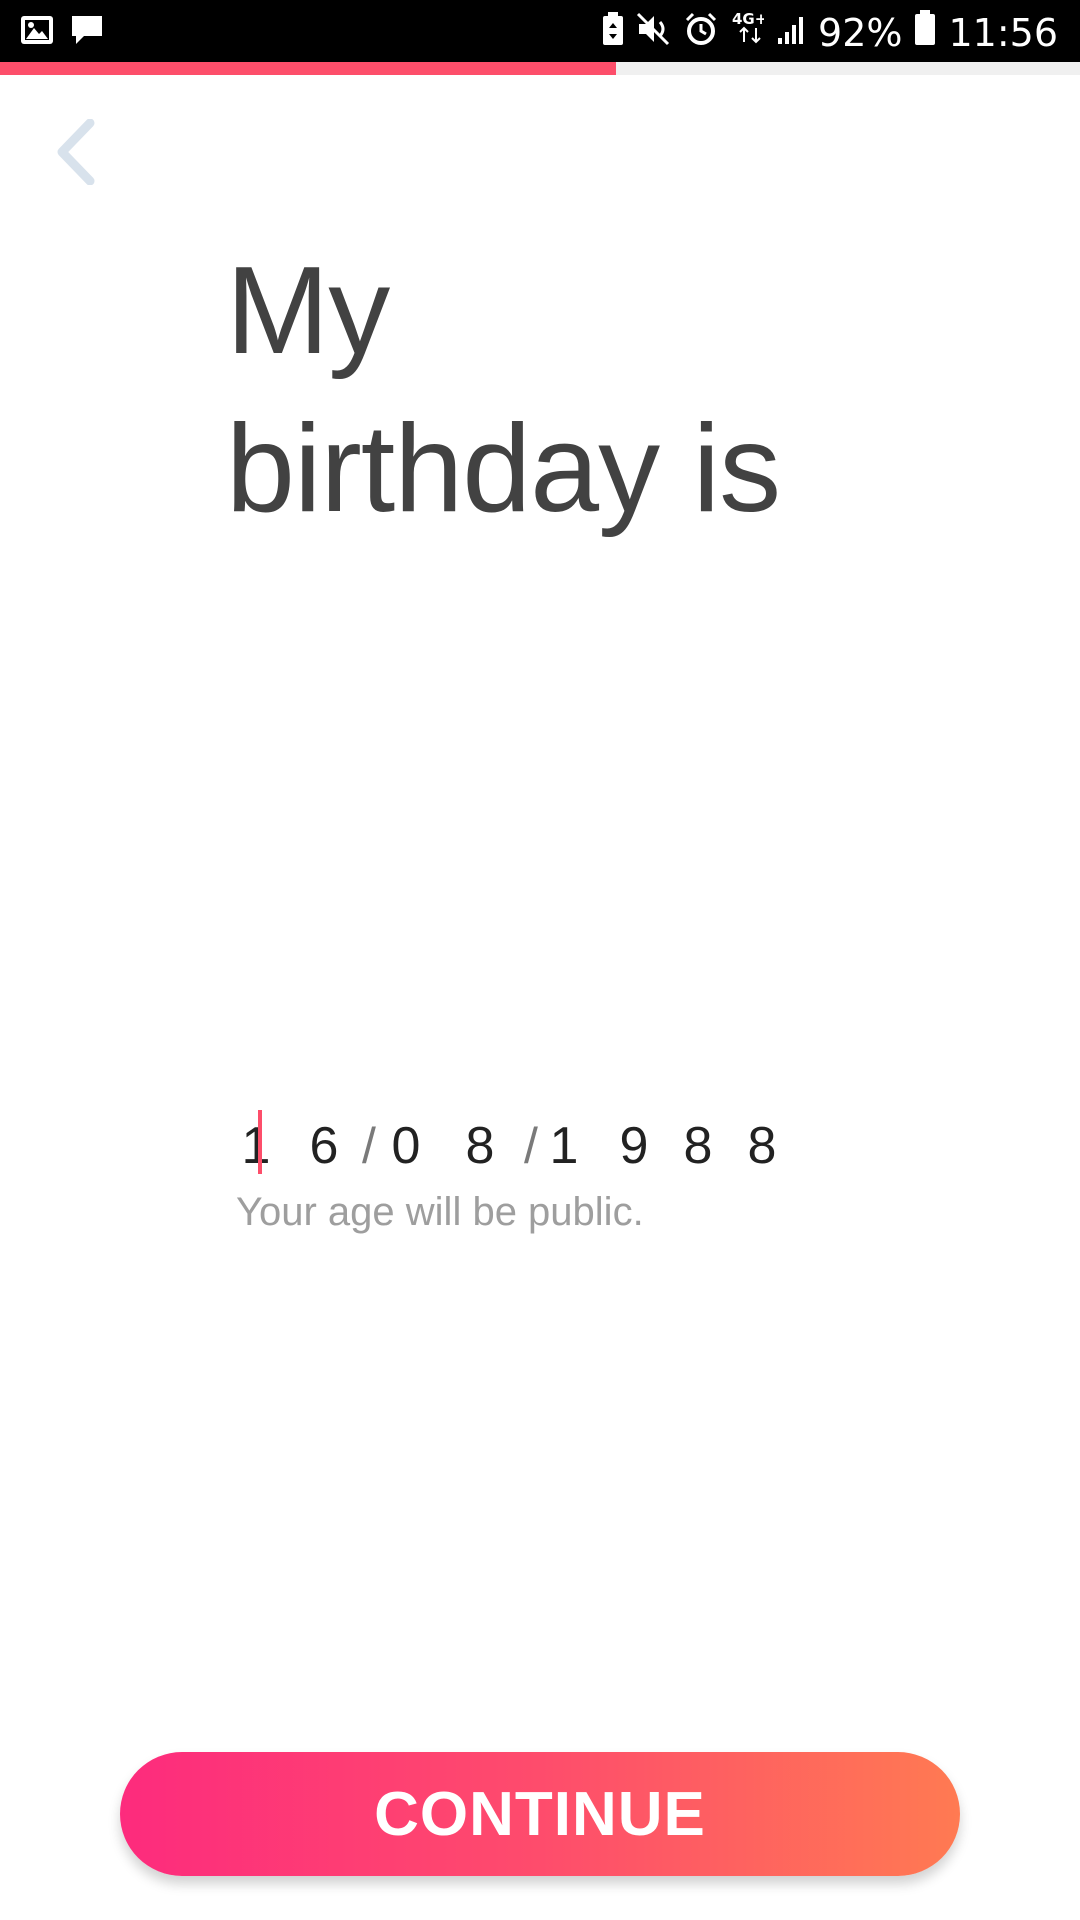 This screenshot has height=1920, width=1080. What do you see at coordinates (87, 32) in the screenshot?
I see `message-icon` at bounding box center [87, 32].